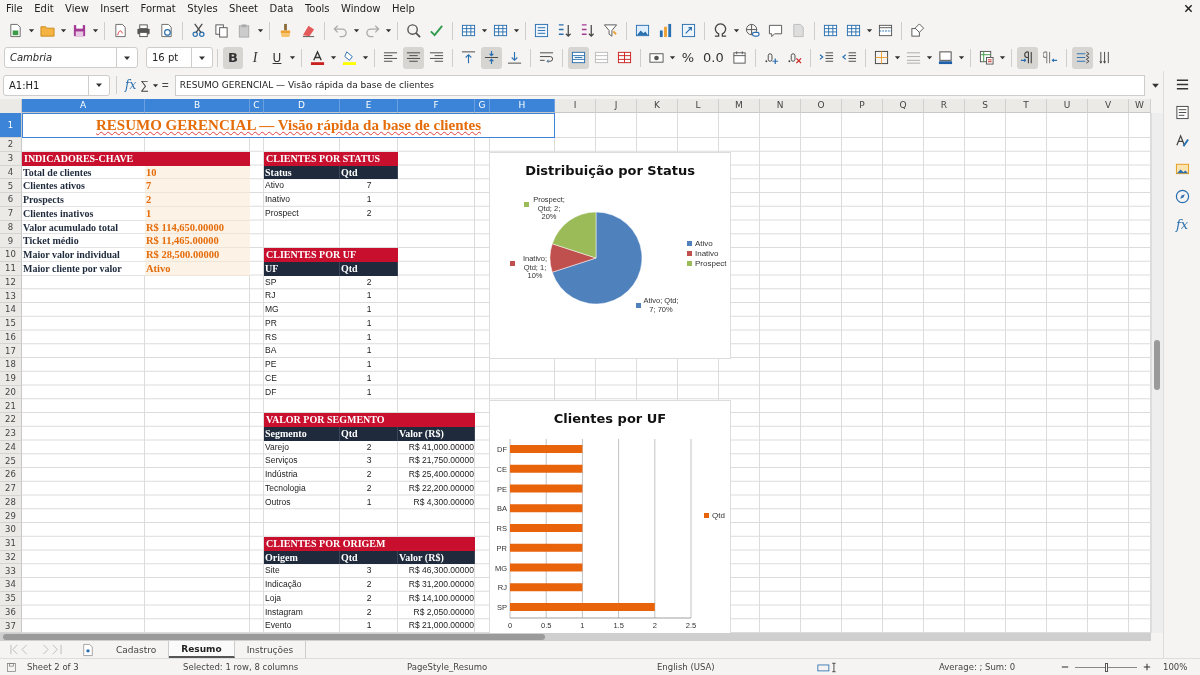 The width and height of the screenshot is (1200, 675). I want to click on menu-item: Sheet, so click(244, 8).